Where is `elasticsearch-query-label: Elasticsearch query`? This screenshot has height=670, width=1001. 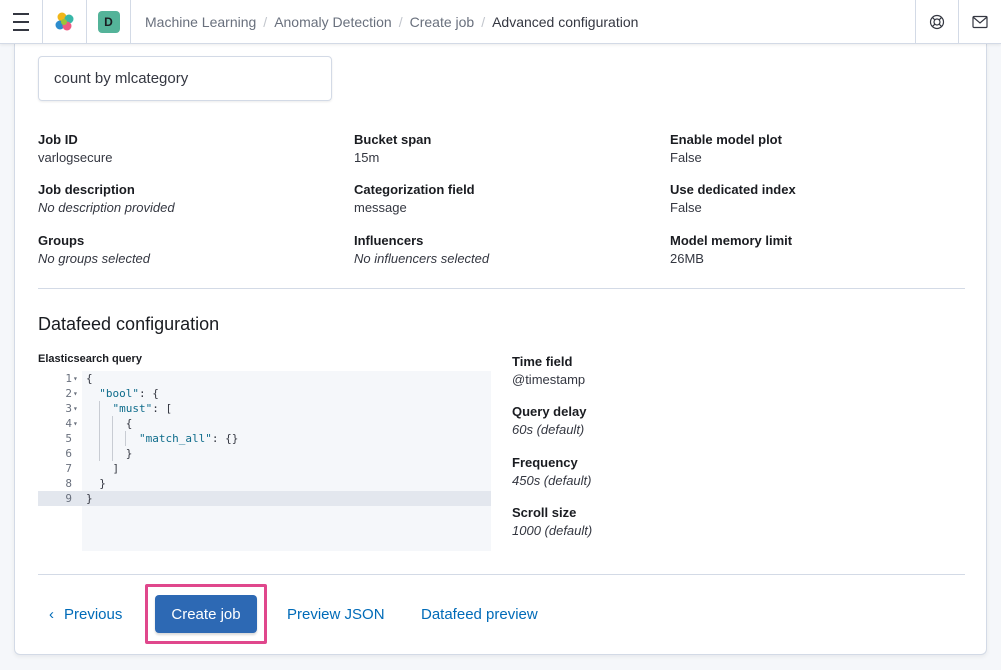 elasticsearch-query-label: Elasticsearch query is located at coordinates (90, 359).